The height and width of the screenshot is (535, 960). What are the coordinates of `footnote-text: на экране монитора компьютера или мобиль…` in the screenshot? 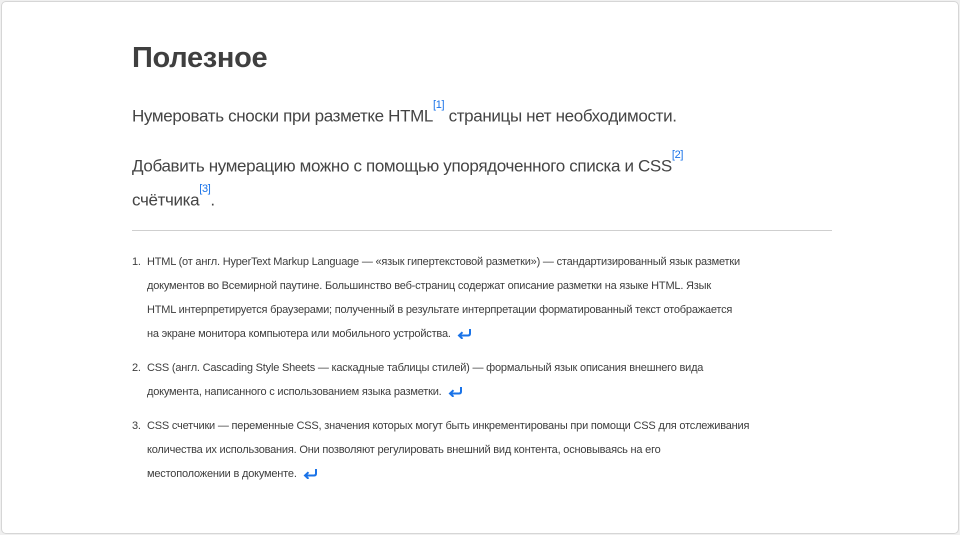 It's located at (299, 334).